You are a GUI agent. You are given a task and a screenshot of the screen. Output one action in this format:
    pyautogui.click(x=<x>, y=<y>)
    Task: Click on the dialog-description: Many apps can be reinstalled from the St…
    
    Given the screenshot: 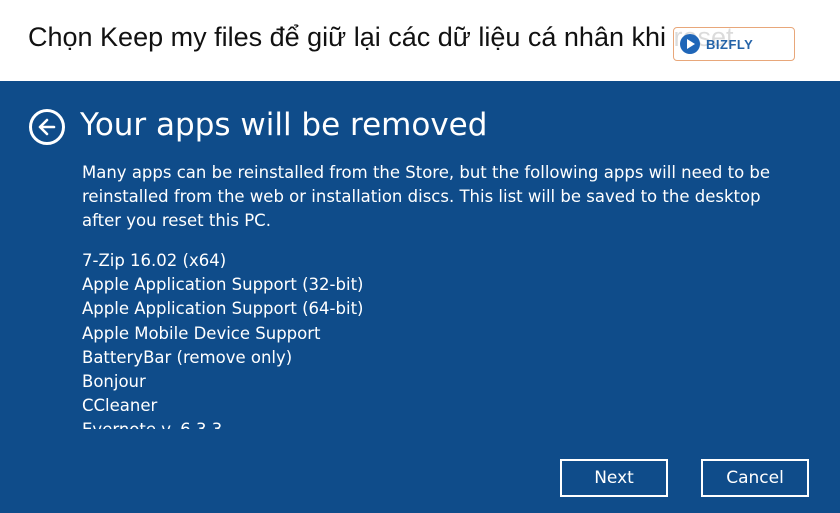 What is the action you would take?
    pyautogui.click(x=426, y=196)
    